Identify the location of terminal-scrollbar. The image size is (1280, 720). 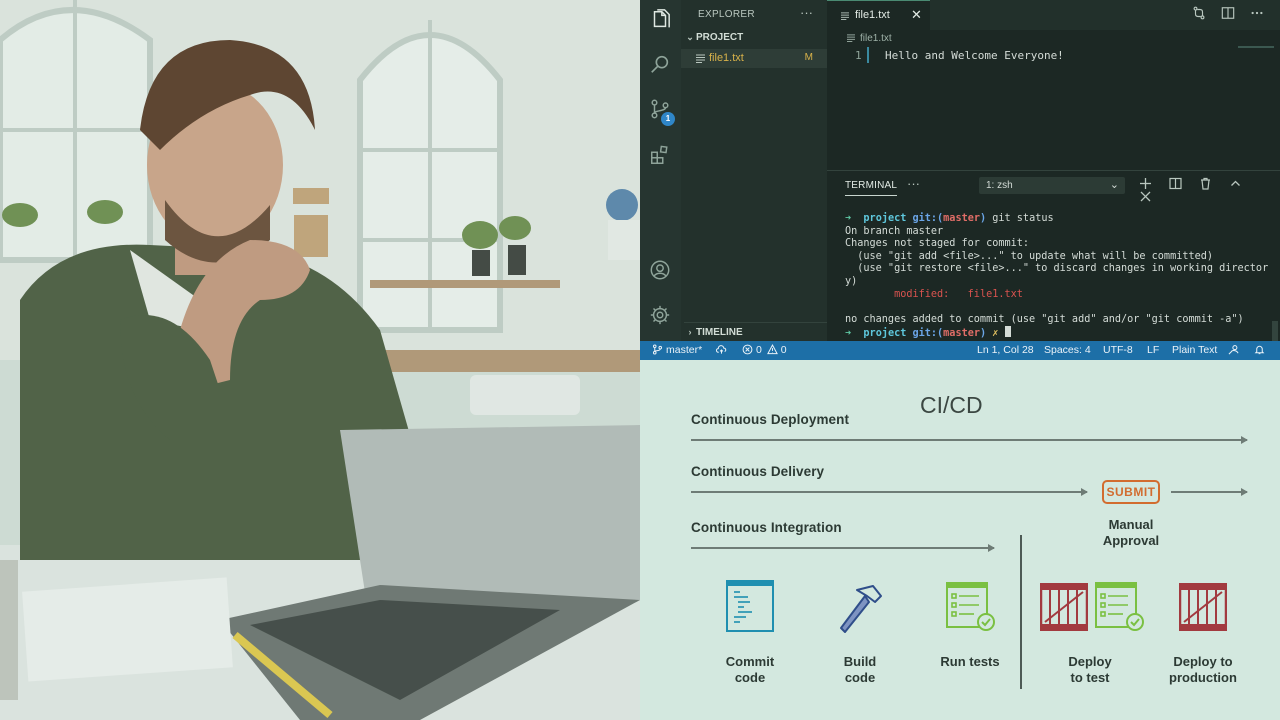
(1275, 331).